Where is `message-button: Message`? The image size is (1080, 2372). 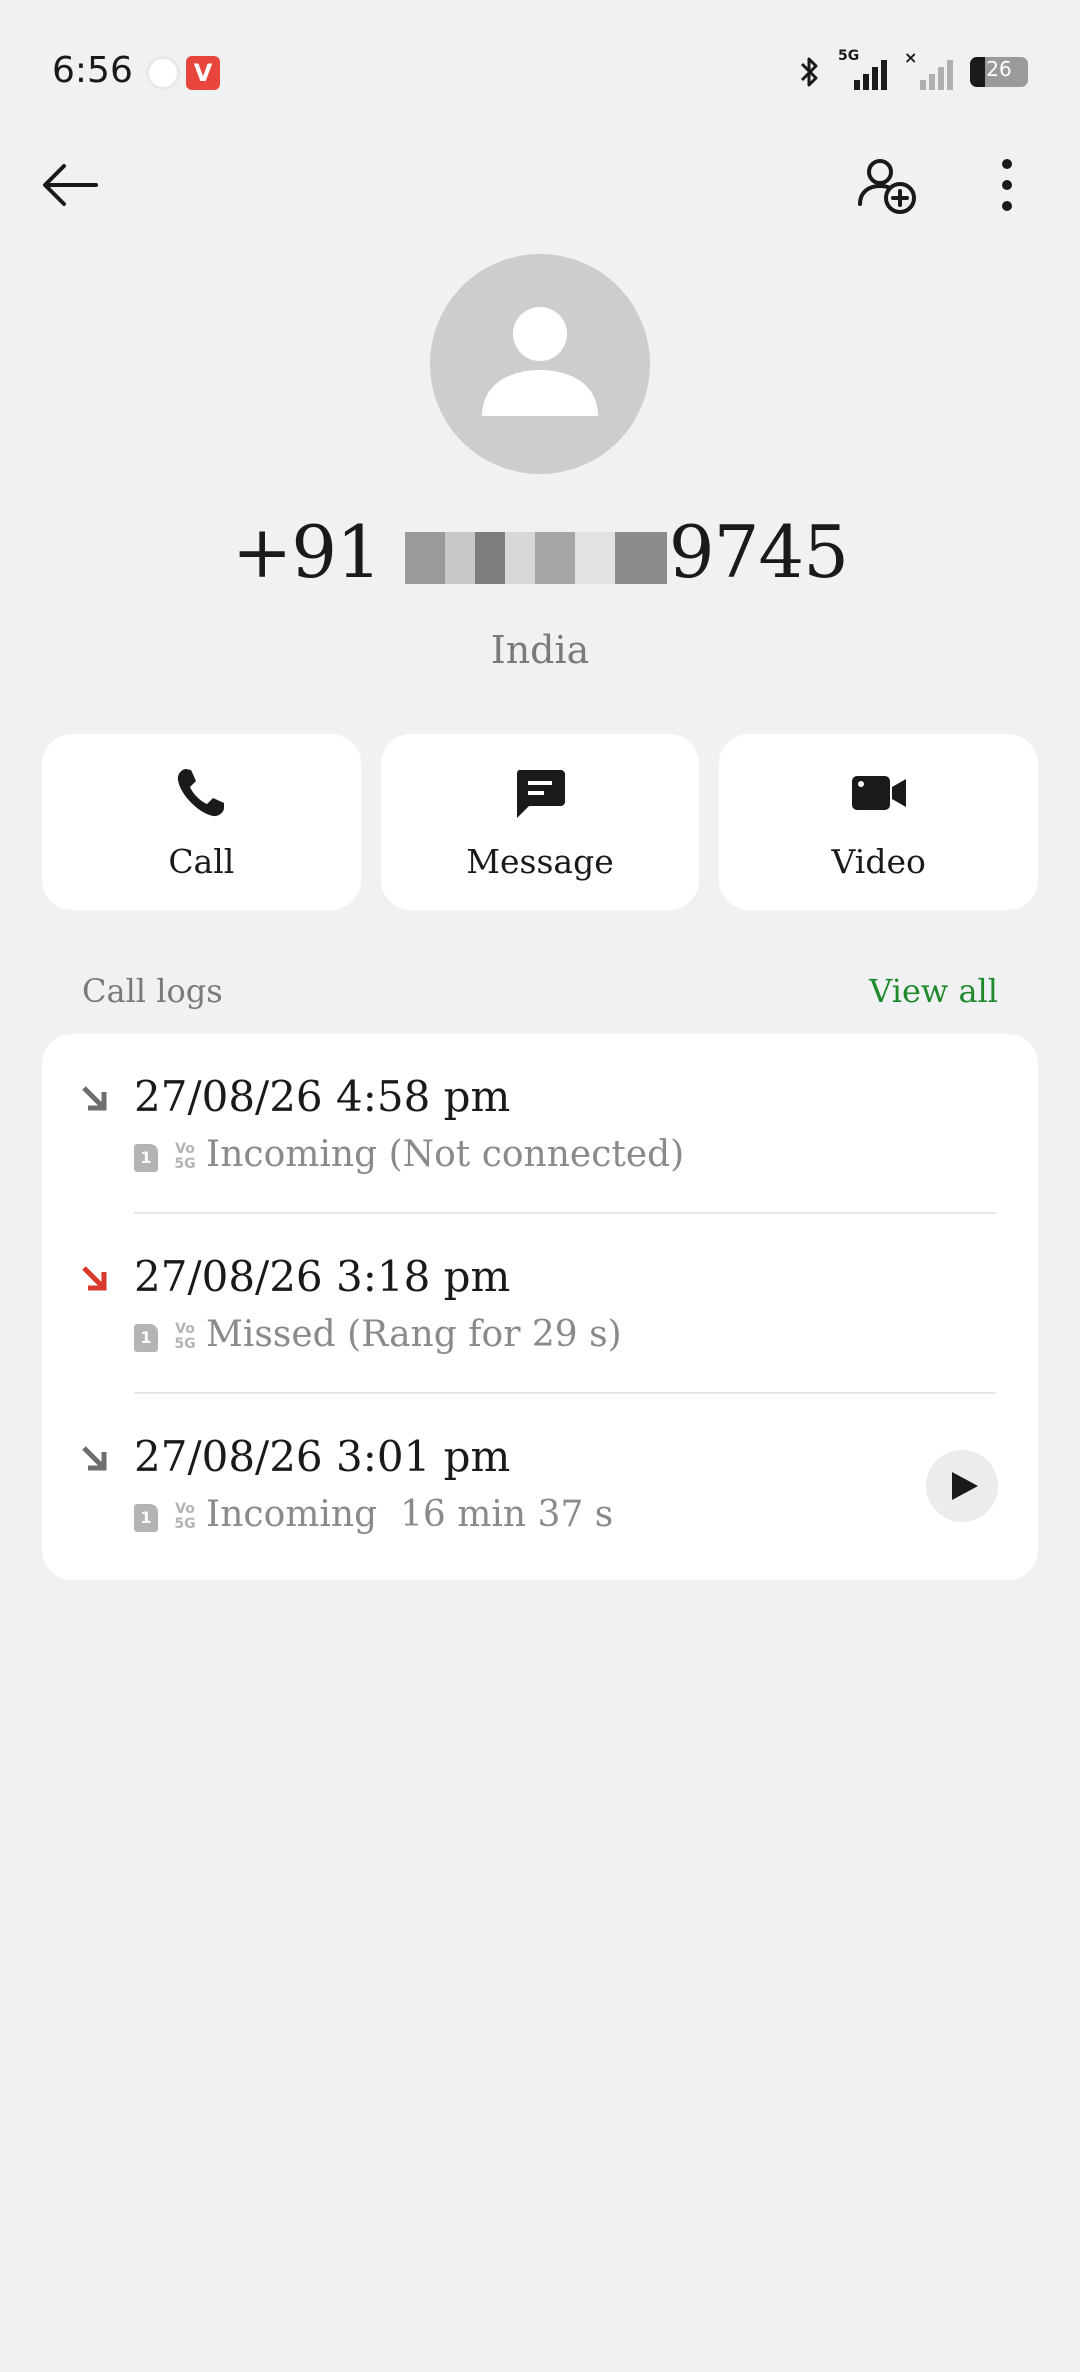 message-button: Message is located at coordinates (540, 822).